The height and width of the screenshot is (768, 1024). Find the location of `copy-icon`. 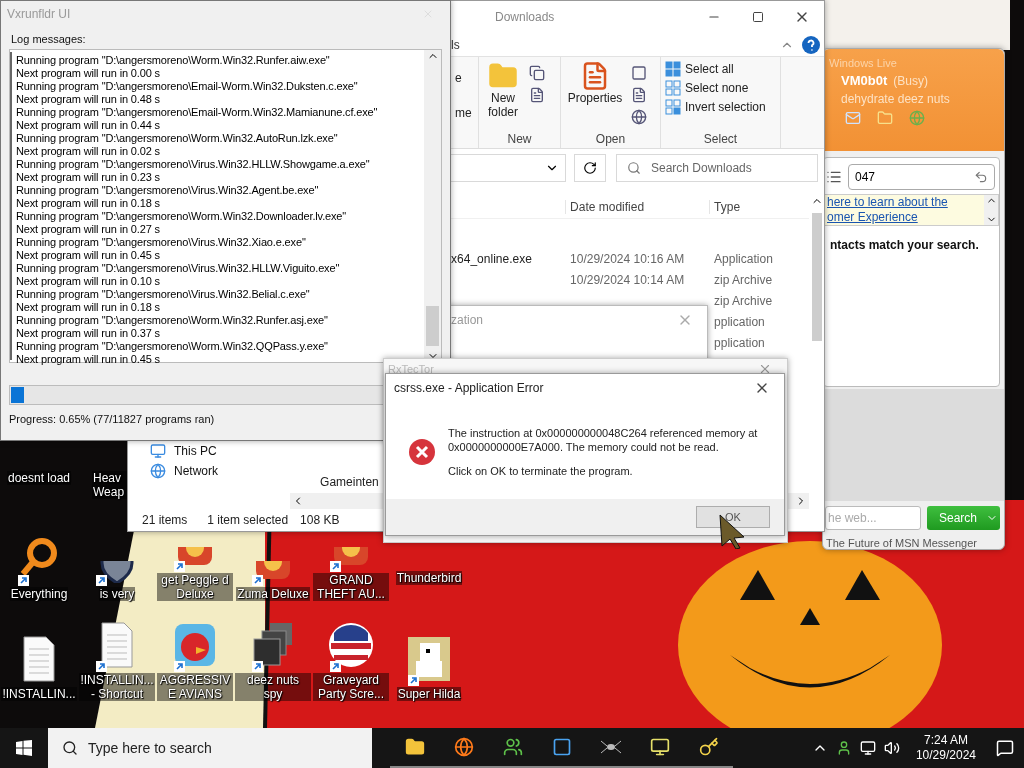

copy-icon is located at coordinates (537, 73).